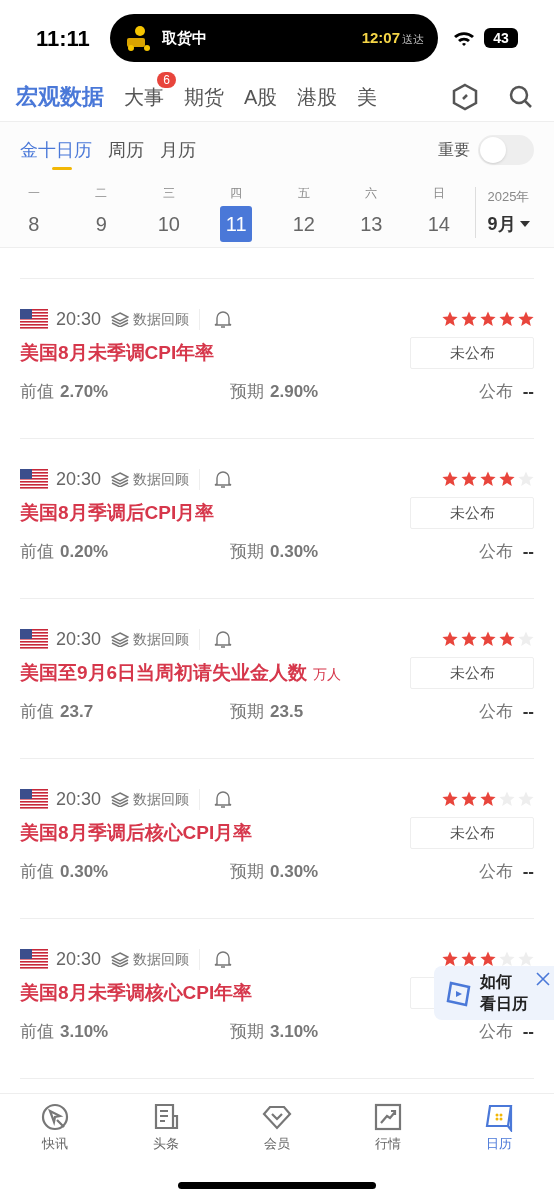 The image size is (554, 1200). Describe the element at coordinates (126, 150) in the screenshot. I see `calendar-tab: 周历` at that location.